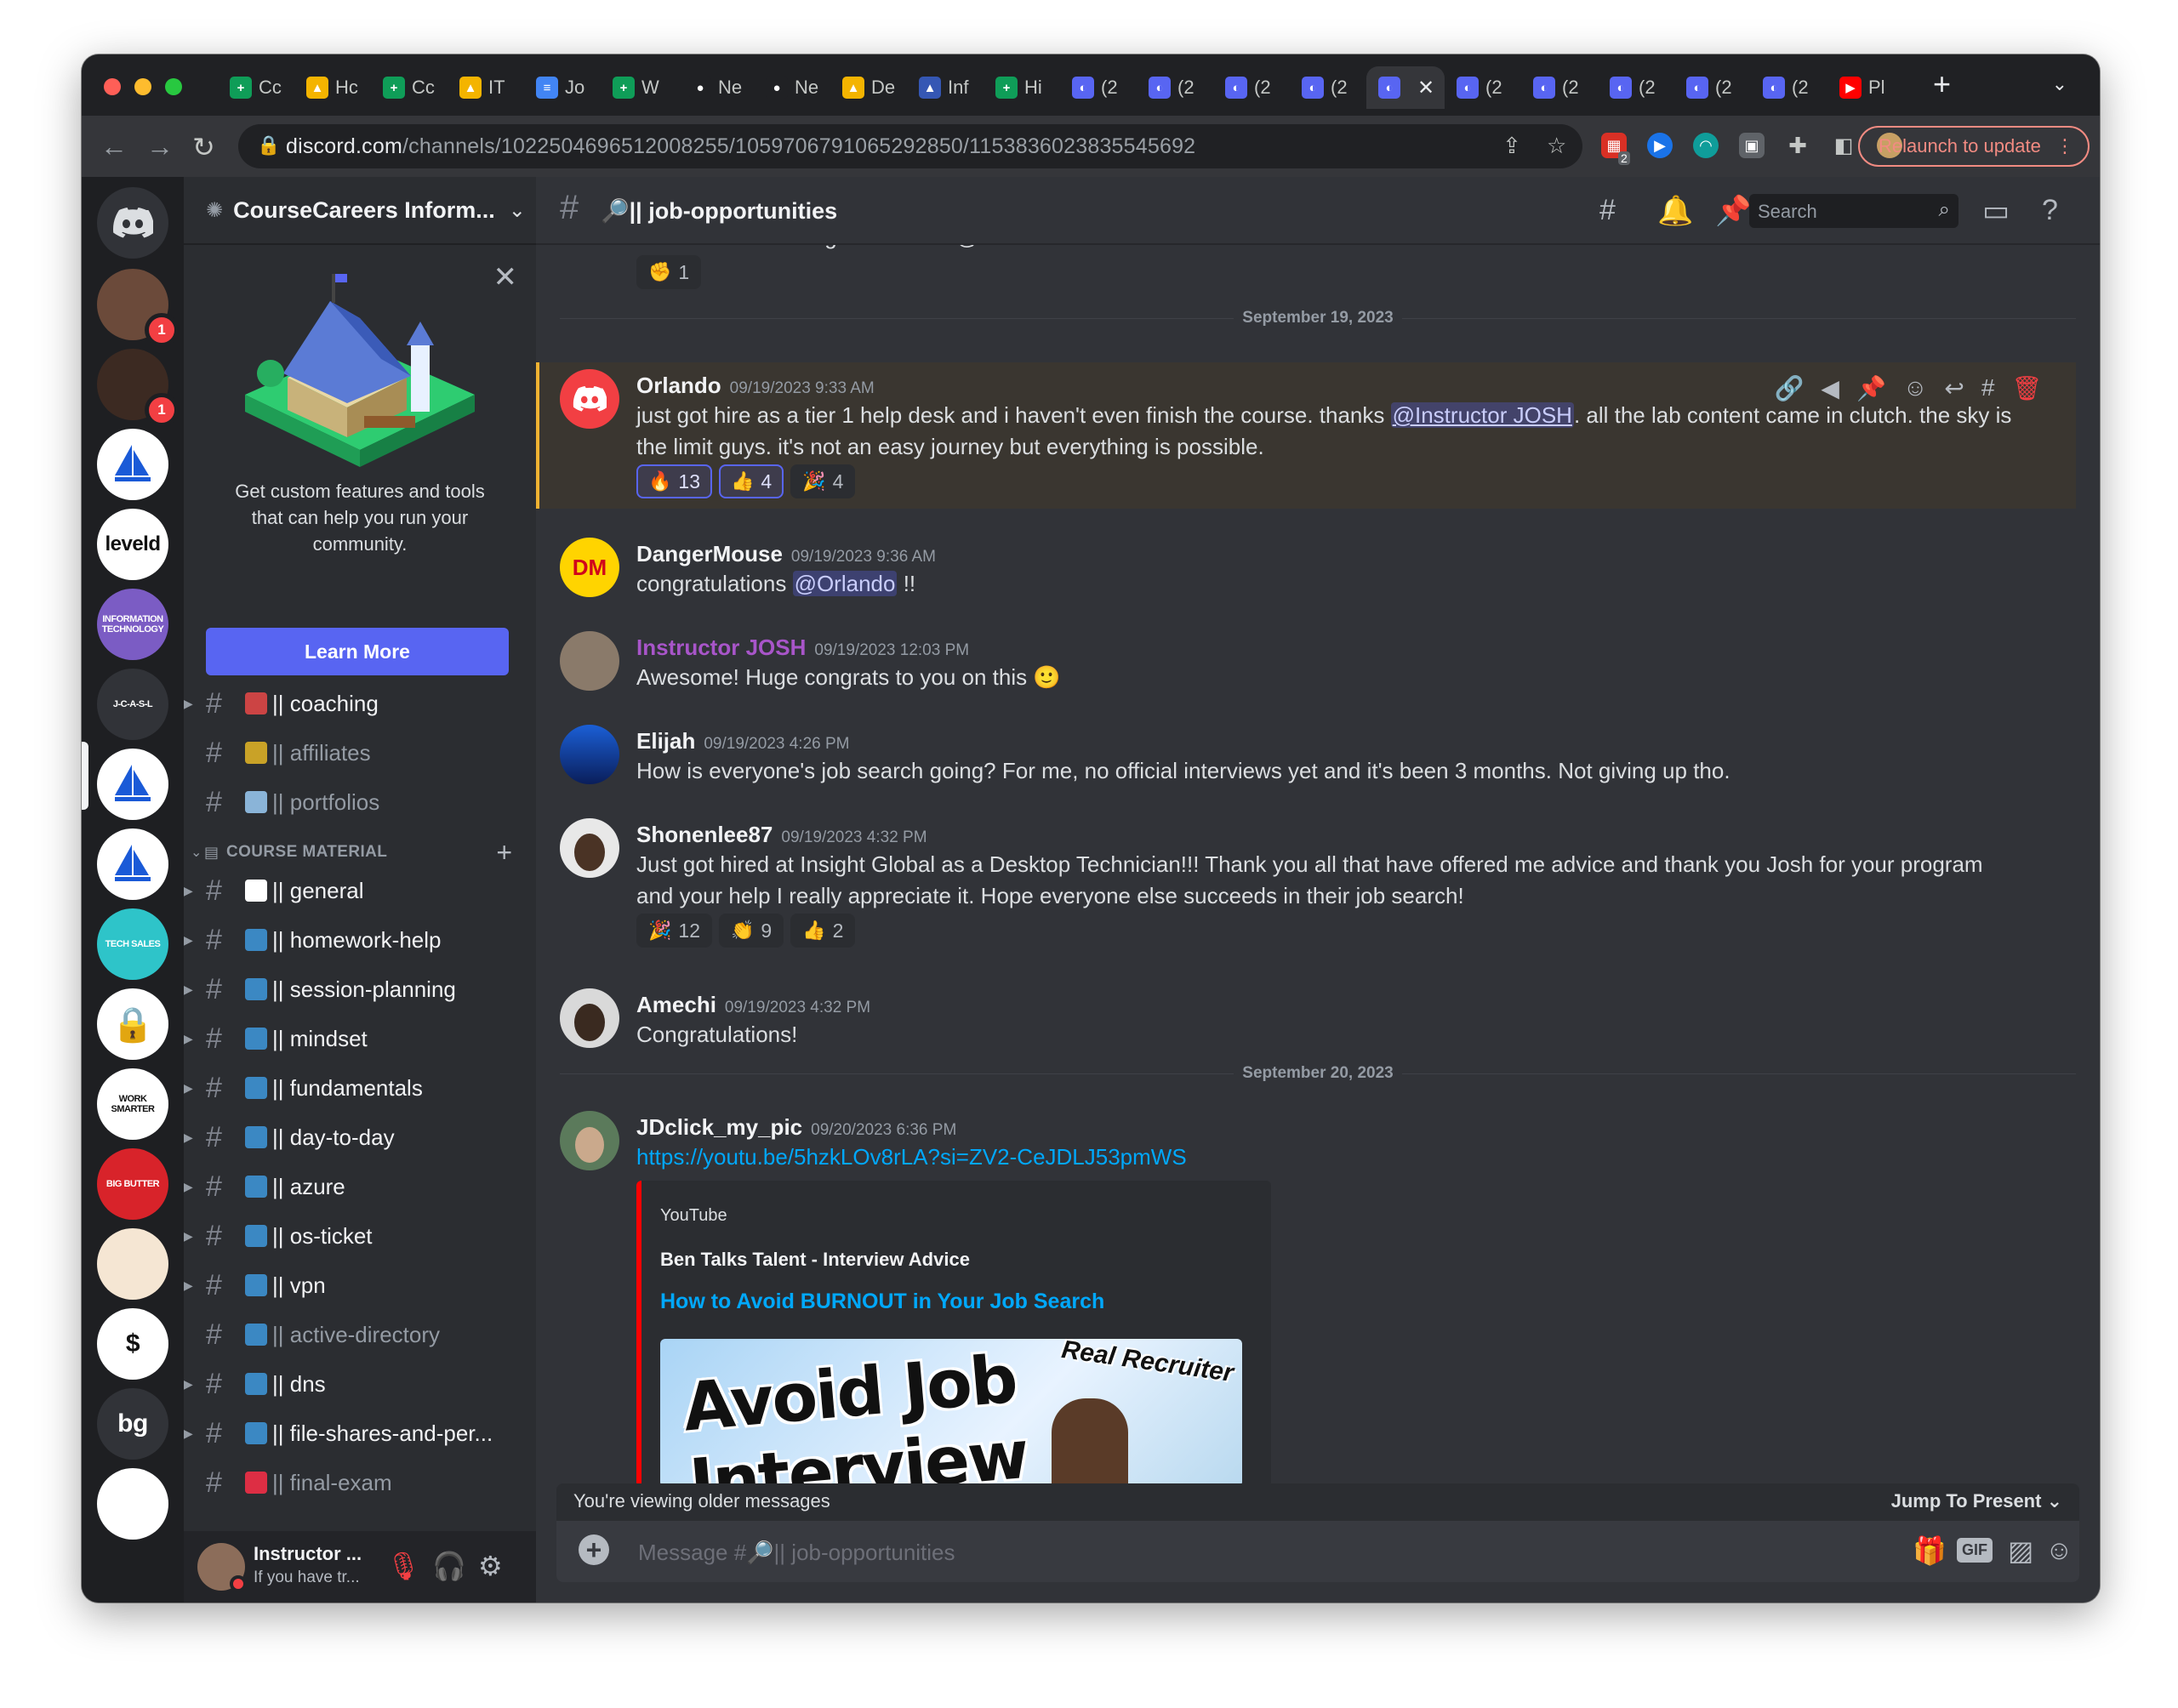 This screenshot has width=2178, height=1708. I want to click on search-input: Search ⌕, so click(1854, 211).